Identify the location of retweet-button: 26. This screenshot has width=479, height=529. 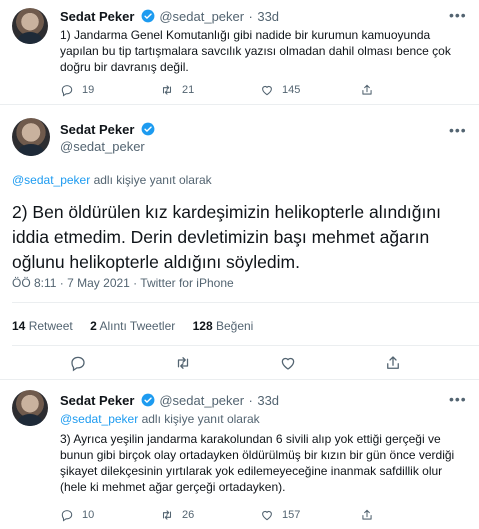
(210, 515).